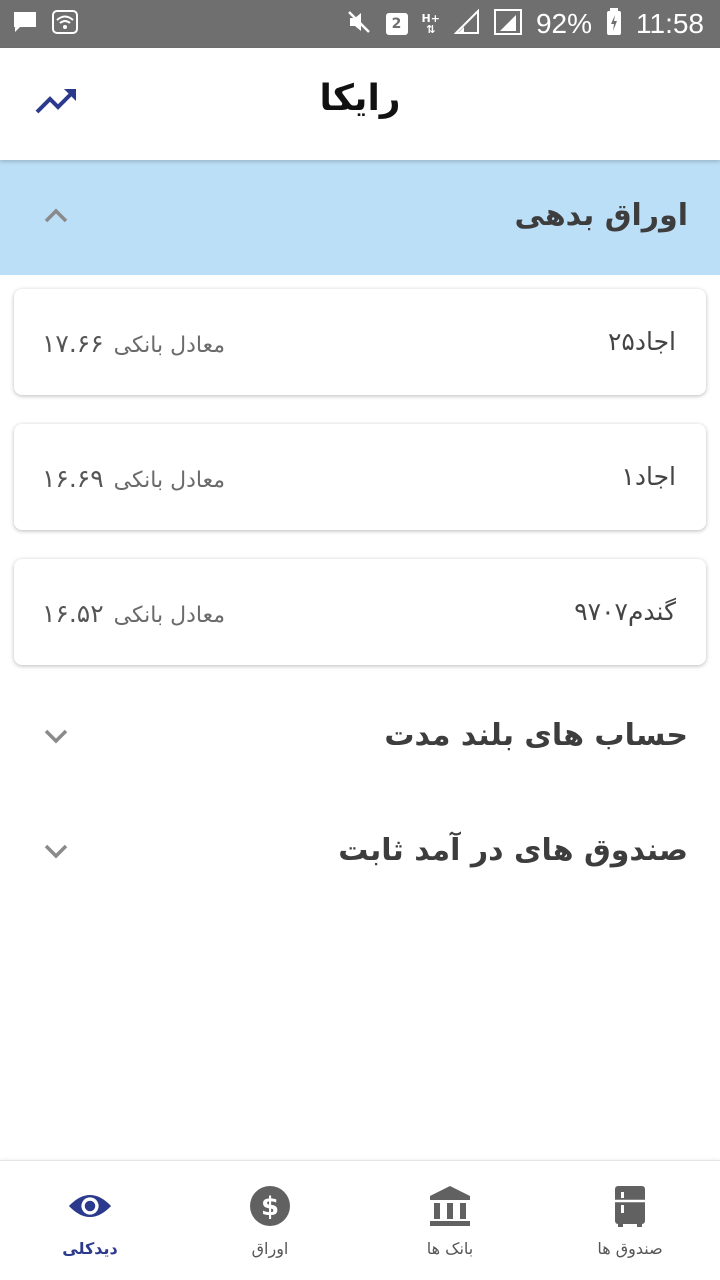 The height and width of the screenshot is (1280, 720). I want to click on nav-item-bonds: $ اوراق, so click(270, 1220).